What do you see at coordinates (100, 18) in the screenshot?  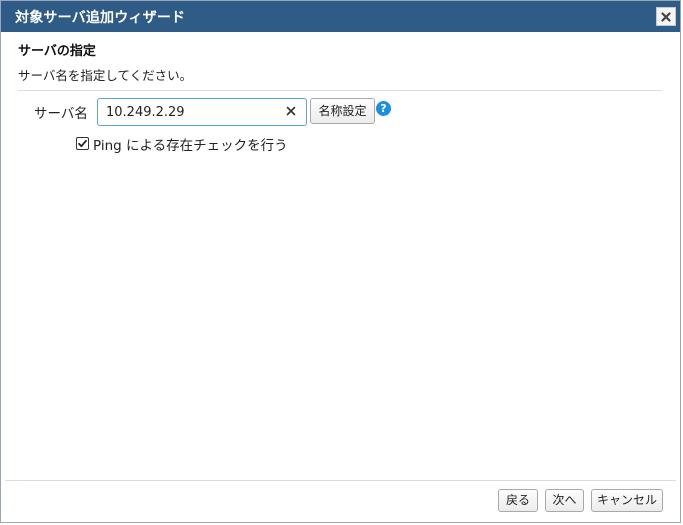 I see `window-title: 対象サーバ追加ウィザード` at bounding box center [100, 18].